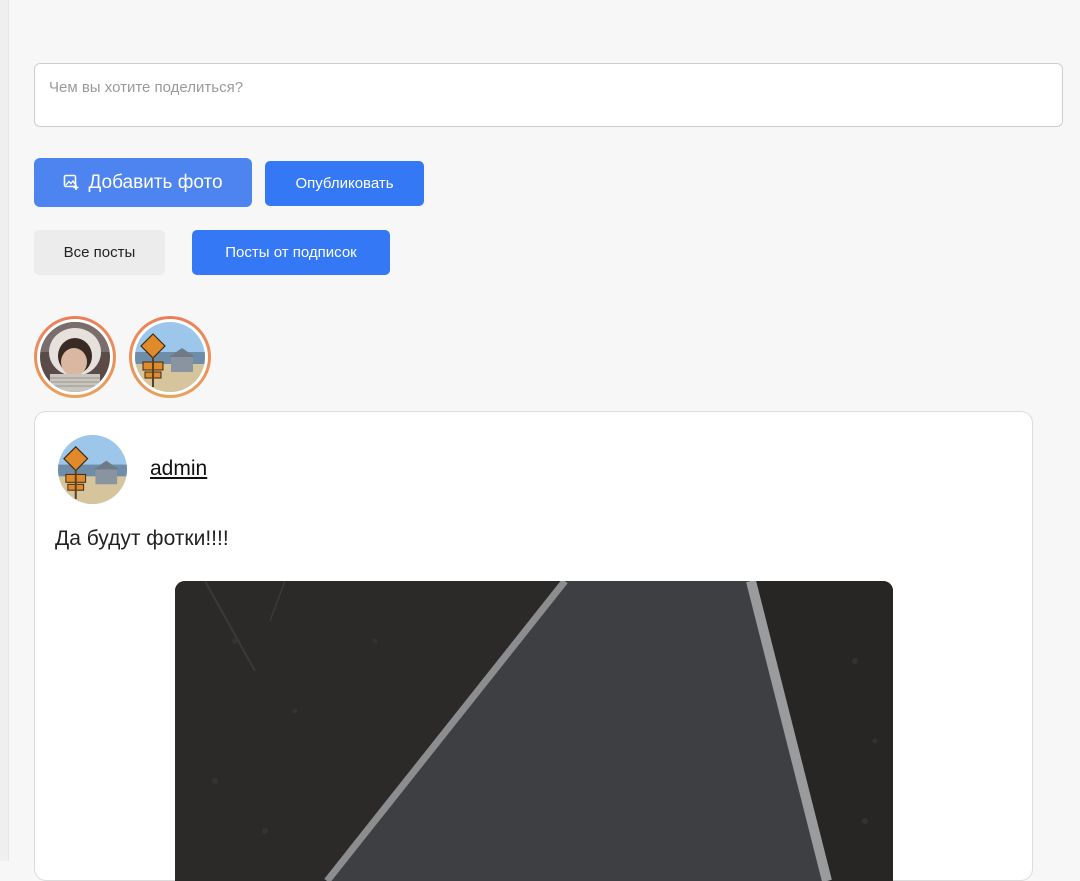 The width and height of the screenshot is (1080, 881). I want to click on post-author-avatar, so click(92, 469).